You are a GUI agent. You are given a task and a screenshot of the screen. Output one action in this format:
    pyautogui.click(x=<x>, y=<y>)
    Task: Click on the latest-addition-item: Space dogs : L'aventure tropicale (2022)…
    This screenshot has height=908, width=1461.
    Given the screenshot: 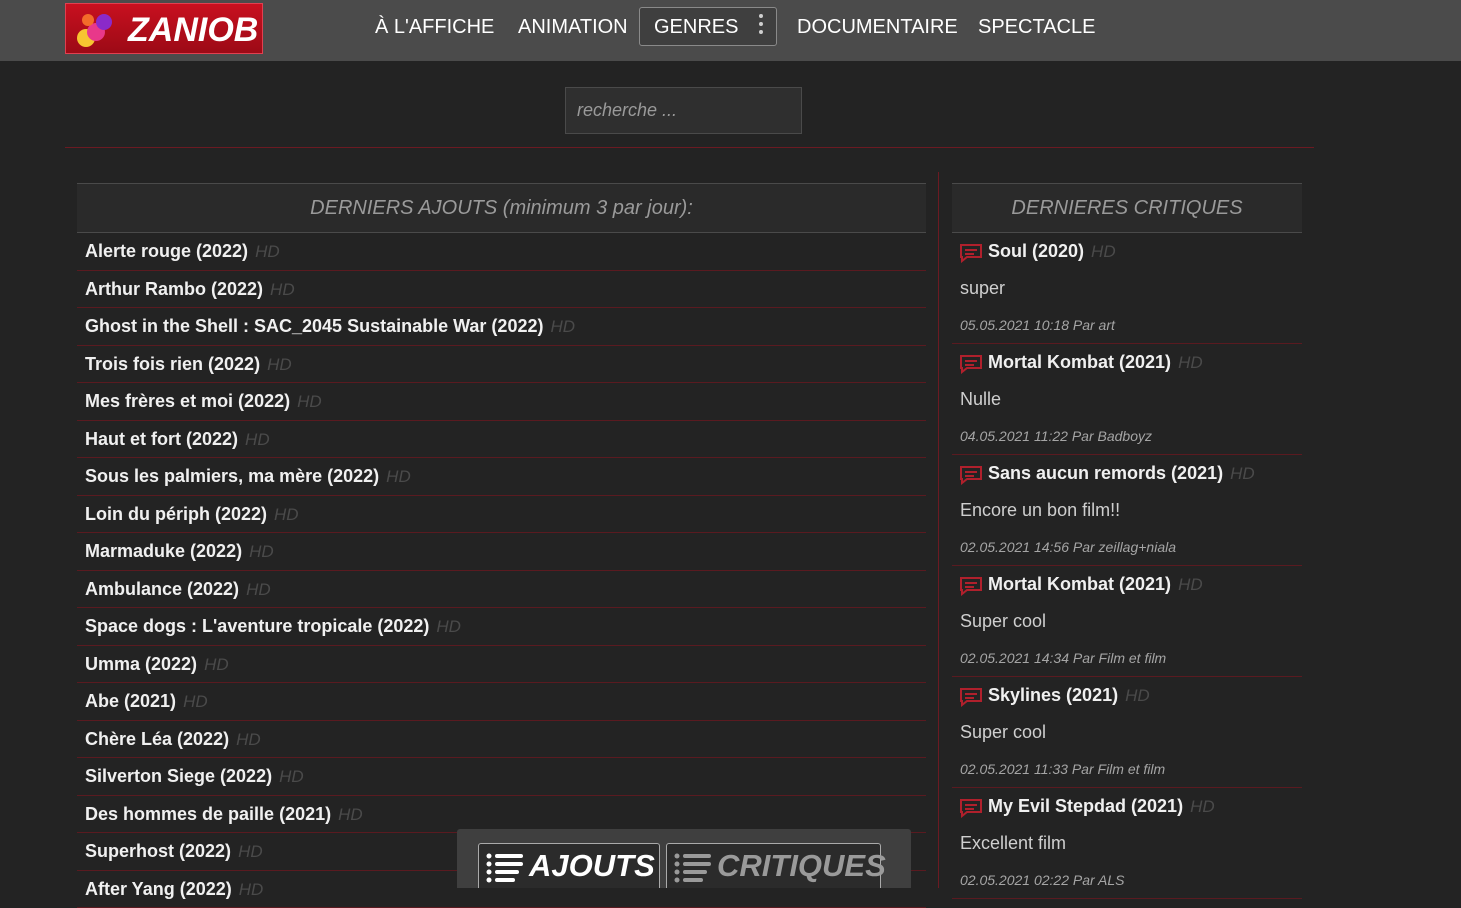 What is the action you would take?
    pyautogui.click(x=501, y=627)
    